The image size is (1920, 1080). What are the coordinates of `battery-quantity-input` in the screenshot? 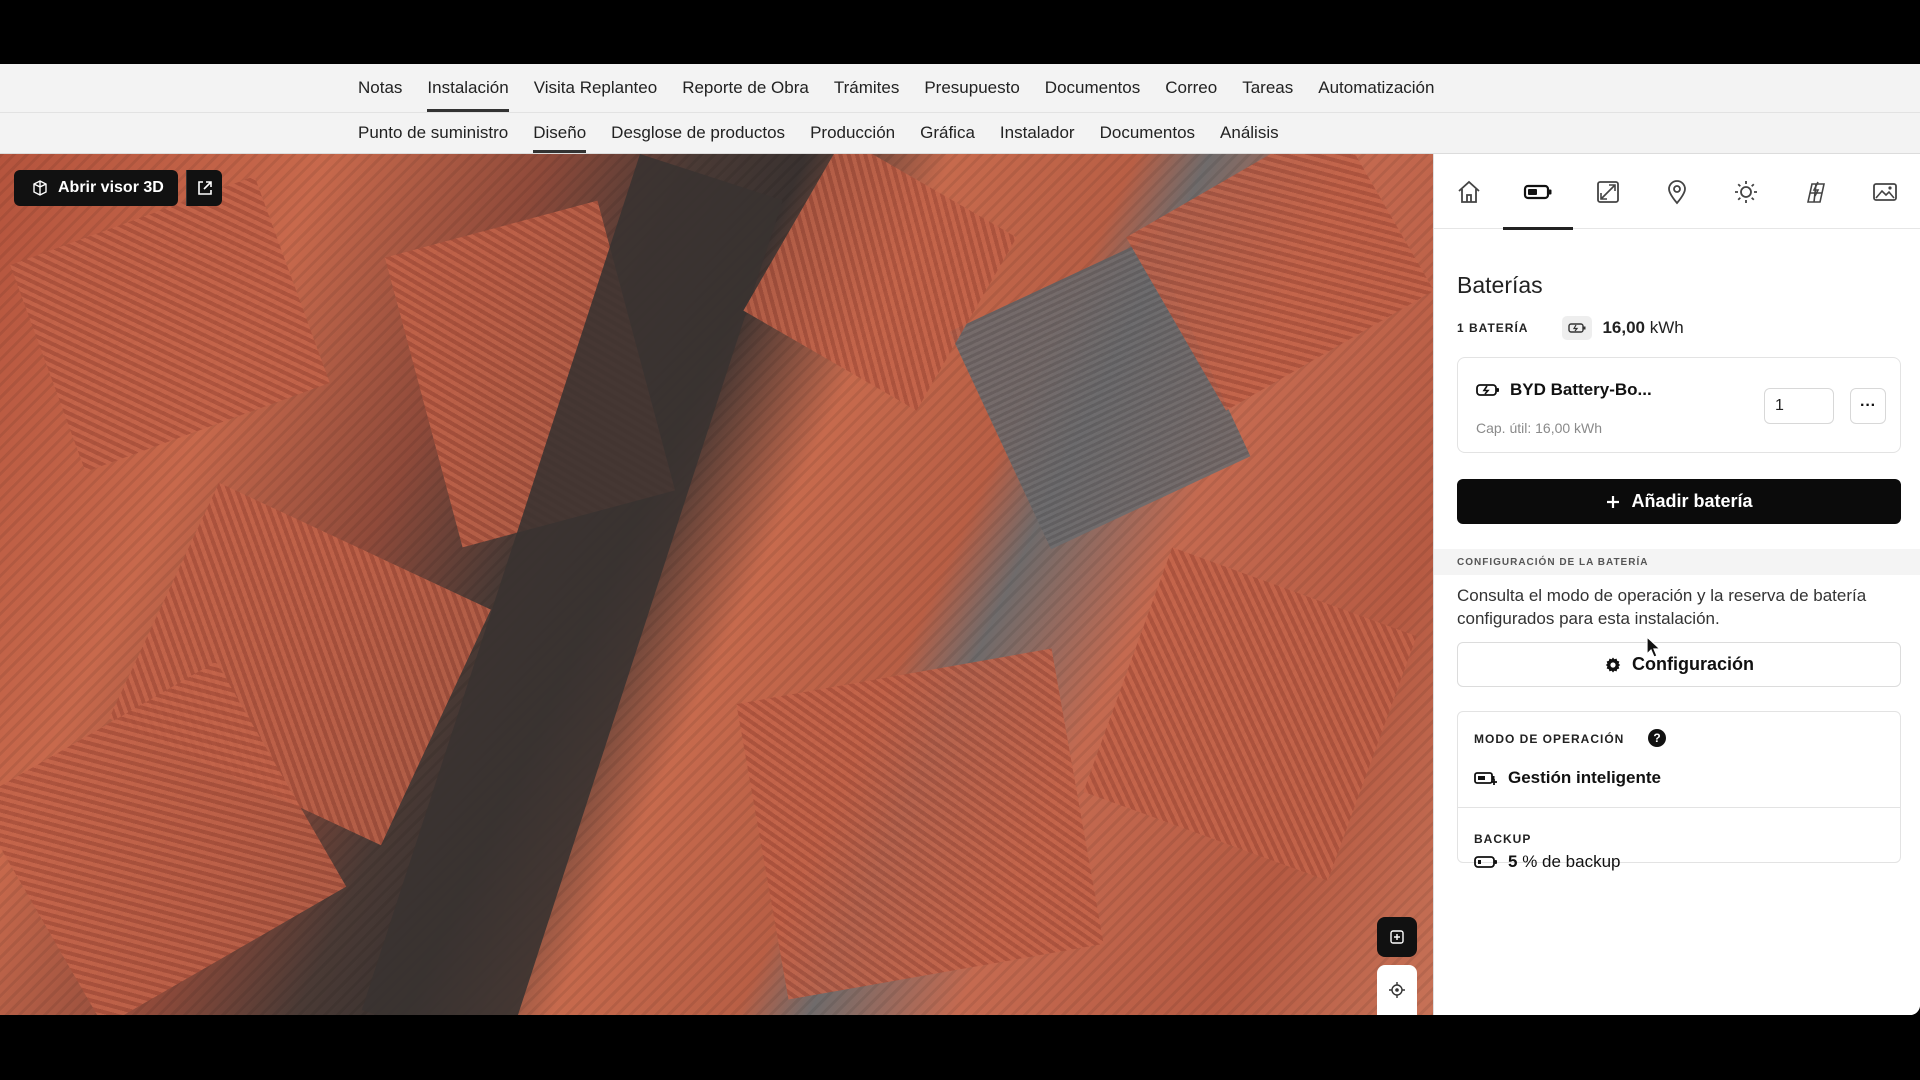 It's located at (1799, 406).